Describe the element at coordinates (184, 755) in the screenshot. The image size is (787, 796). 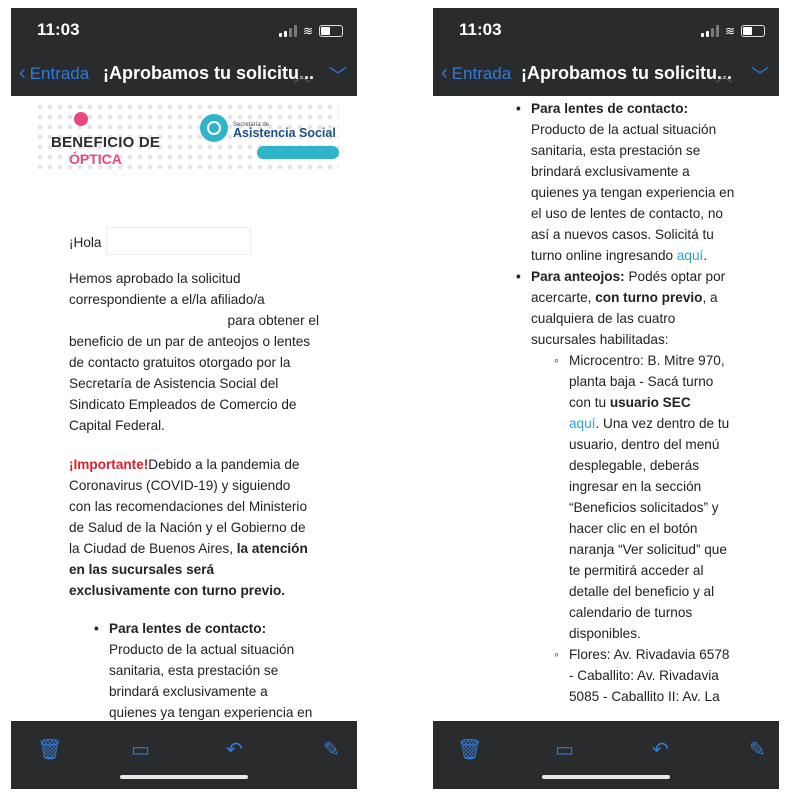
I see `bottom-toolbar: 🗑 ▭ ↶ ✎` at that location.